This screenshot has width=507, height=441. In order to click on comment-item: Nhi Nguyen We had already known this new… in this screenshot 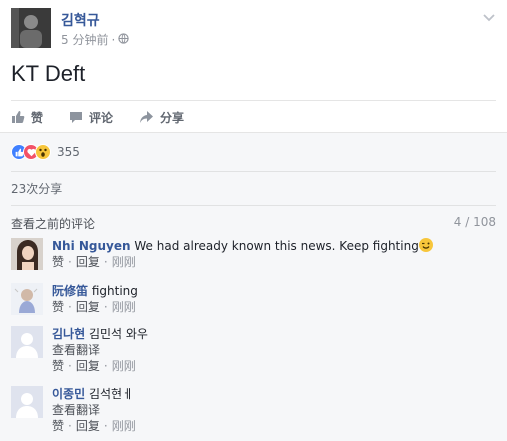, I will do `click(253, 255)`.